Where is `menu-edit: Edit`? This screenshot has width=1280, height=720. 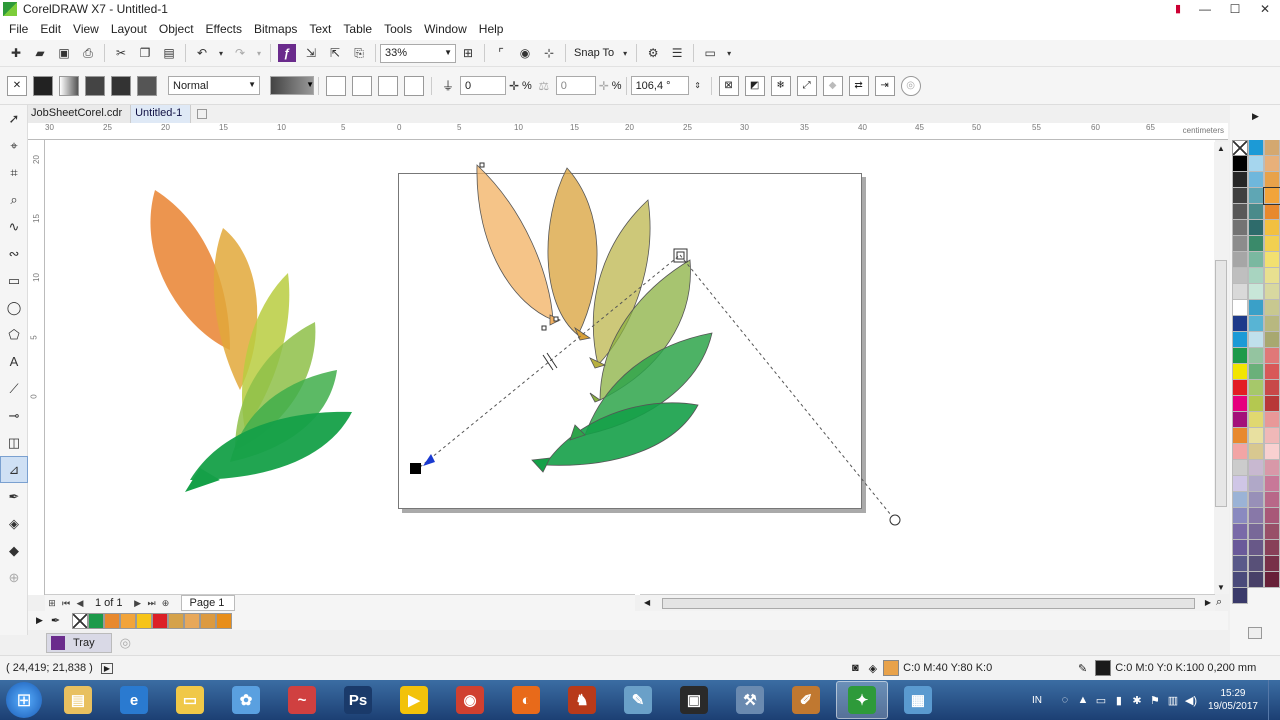
menu-edit: Edit is located at coordinates (50, 29).